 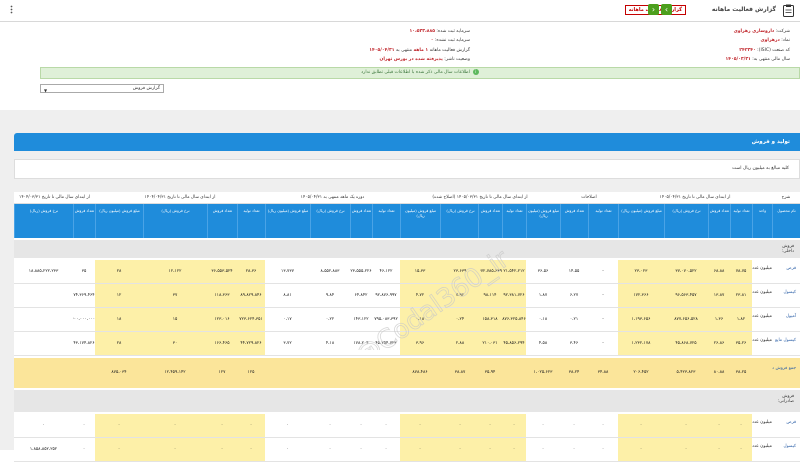 I want to click on table-cell: ۰،۱۸, so click(x=543, y=319).